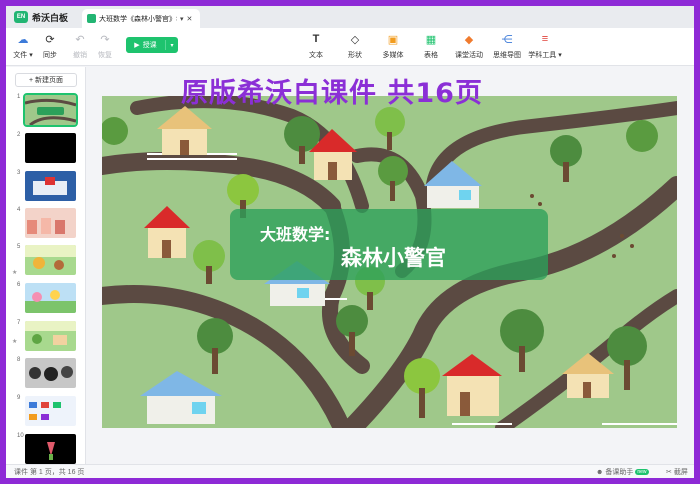 The image size is (700, 484). What do you see at coordinates (182, 19) in the screenshot?
I see `tab-dropdown-icon: ▾` at bounding box center [182, 19].